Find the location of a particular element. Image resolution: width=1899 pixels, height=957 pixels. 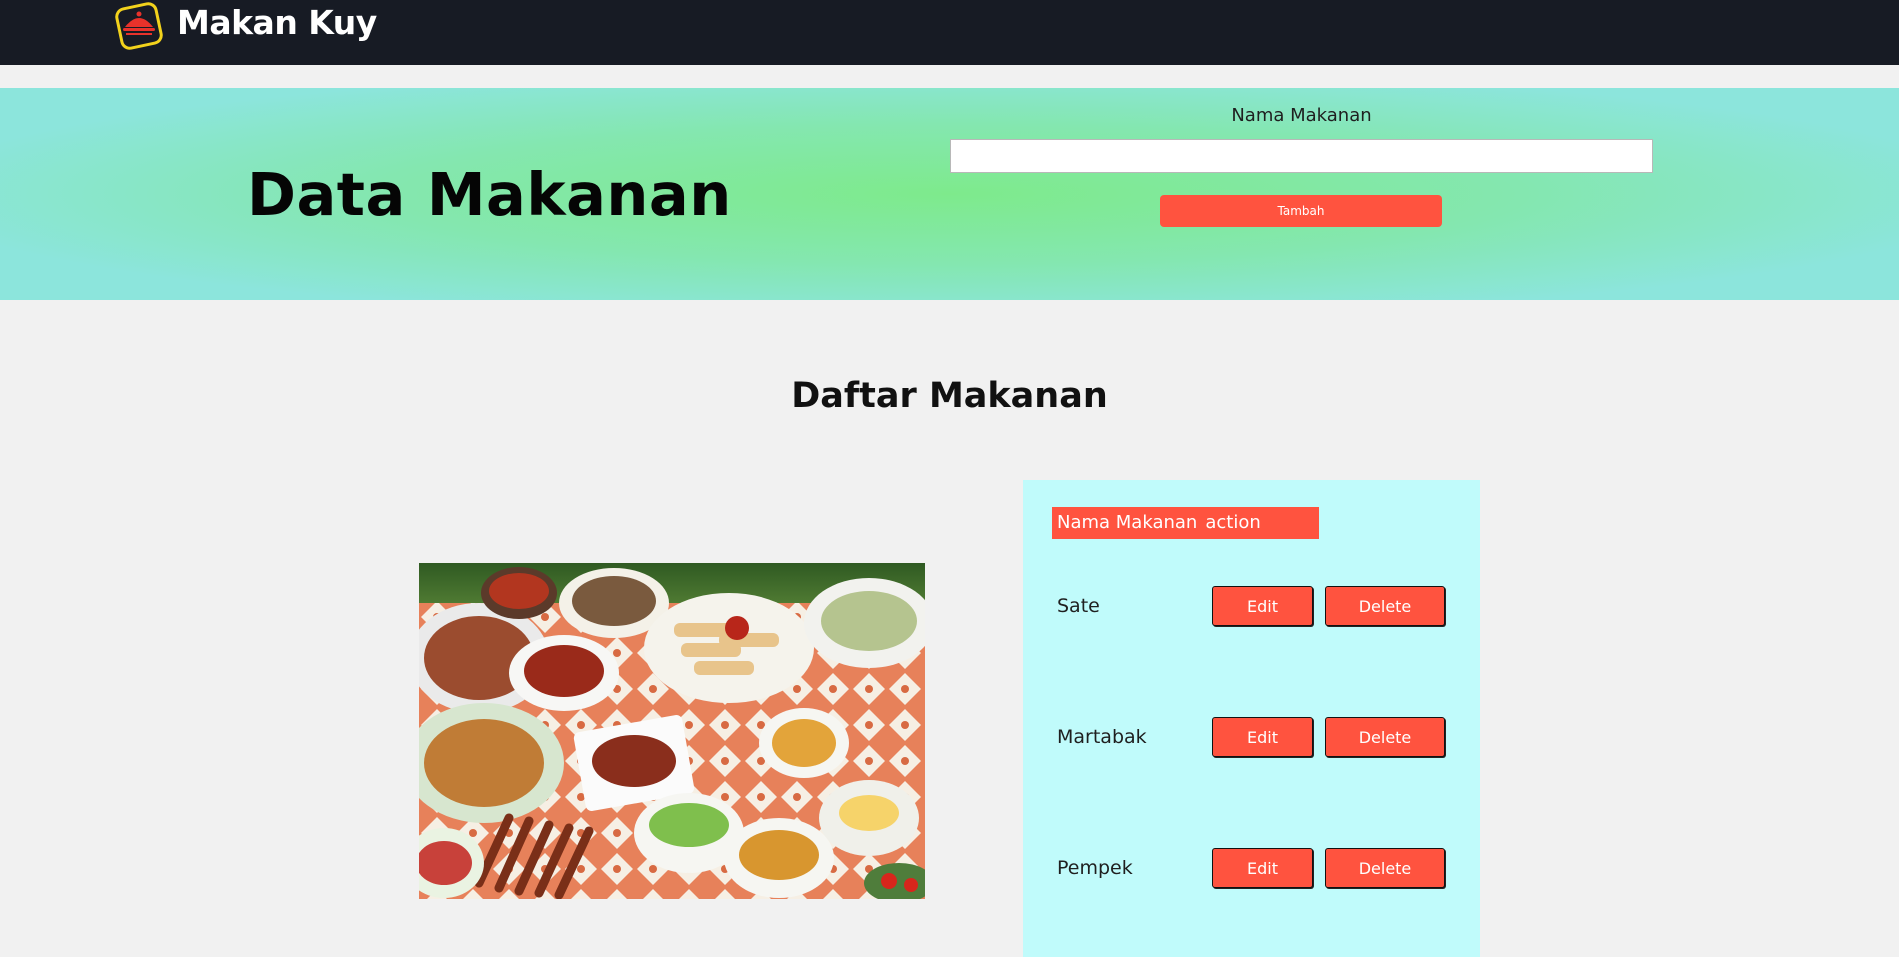

food-name-cell: Pempek is located at coordinates (1095, 868).